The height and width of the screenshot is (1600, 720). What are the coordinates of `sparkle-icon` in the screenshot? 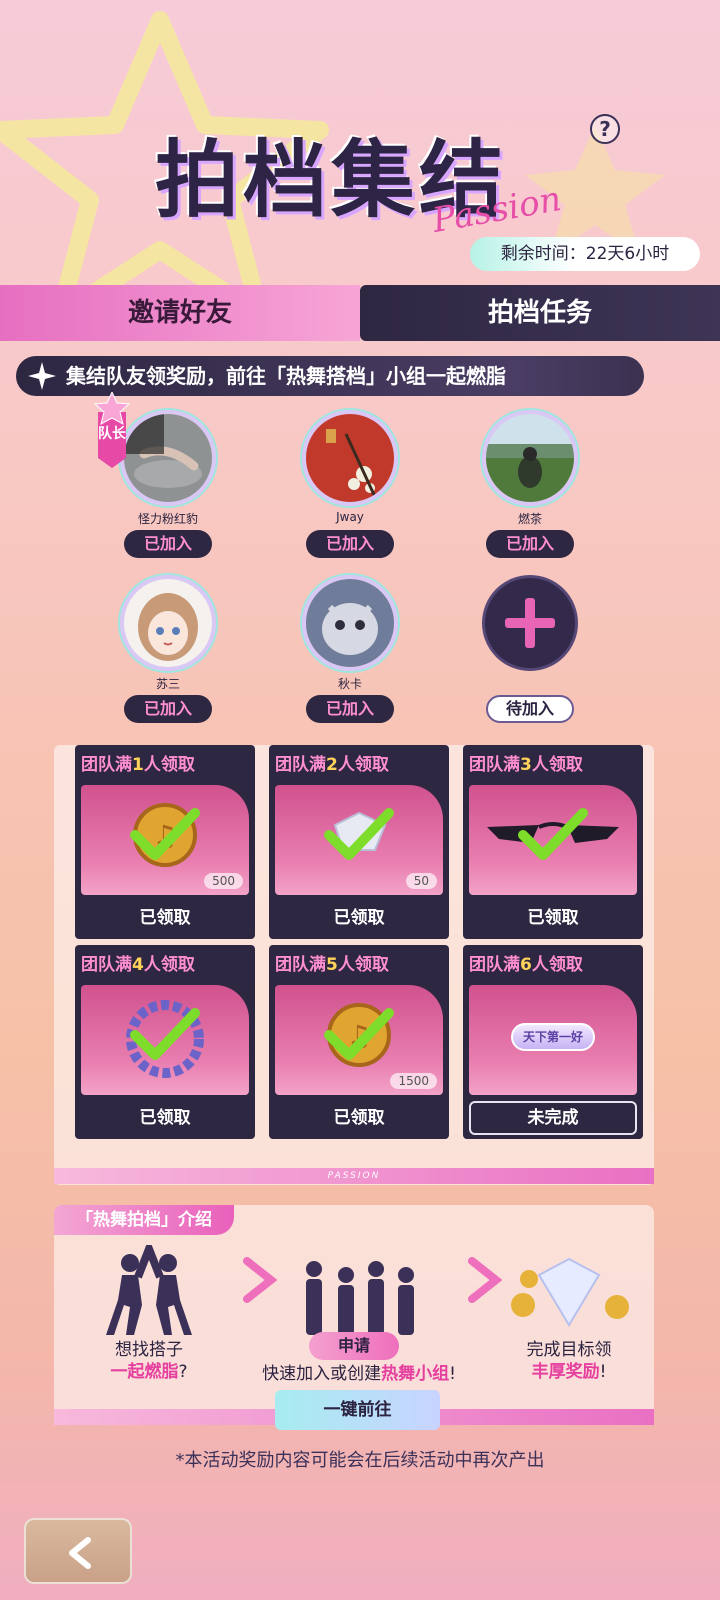 It's located at (42, 376).